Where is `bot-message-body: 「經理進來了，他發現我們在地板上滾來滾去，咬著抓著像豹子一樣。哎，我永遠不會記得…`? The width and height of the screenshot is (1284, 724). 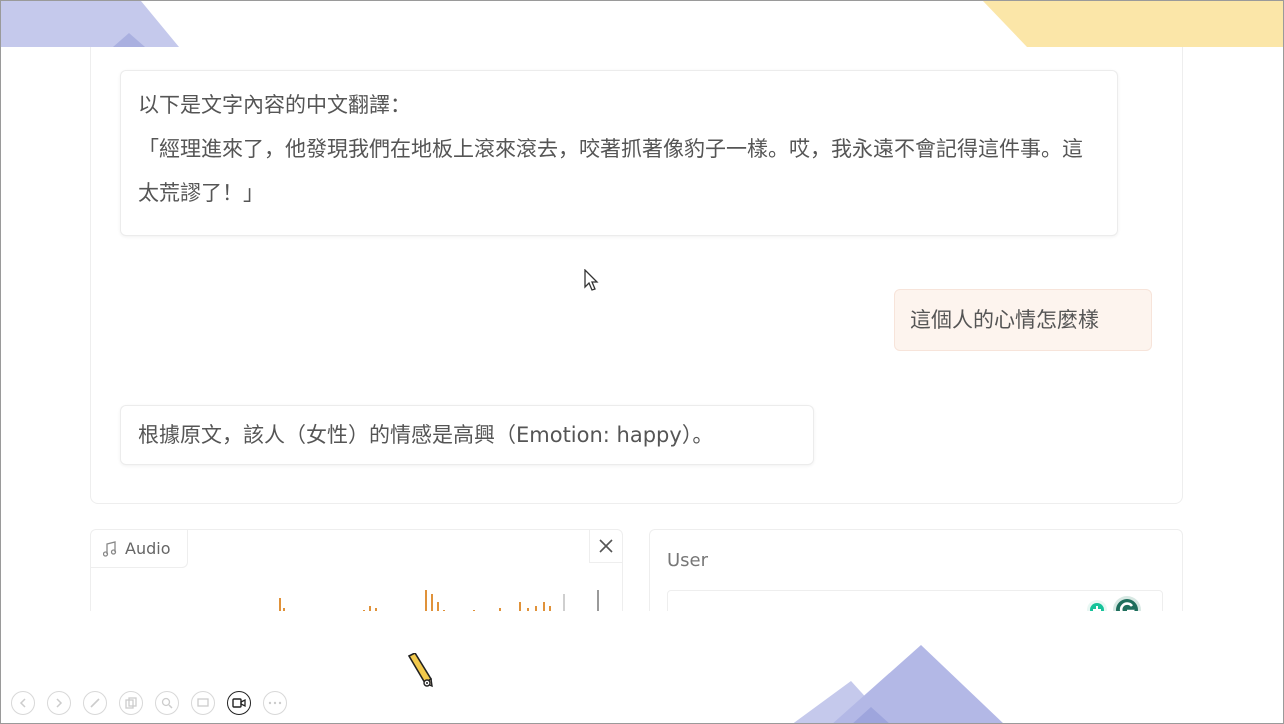 bot-message-body: 「經理進來了，他發現我們在地板上滾來滾去，咬著抓著像豹子一樣。哎，我永遠不會記得… is located at coordinates (610, 171).